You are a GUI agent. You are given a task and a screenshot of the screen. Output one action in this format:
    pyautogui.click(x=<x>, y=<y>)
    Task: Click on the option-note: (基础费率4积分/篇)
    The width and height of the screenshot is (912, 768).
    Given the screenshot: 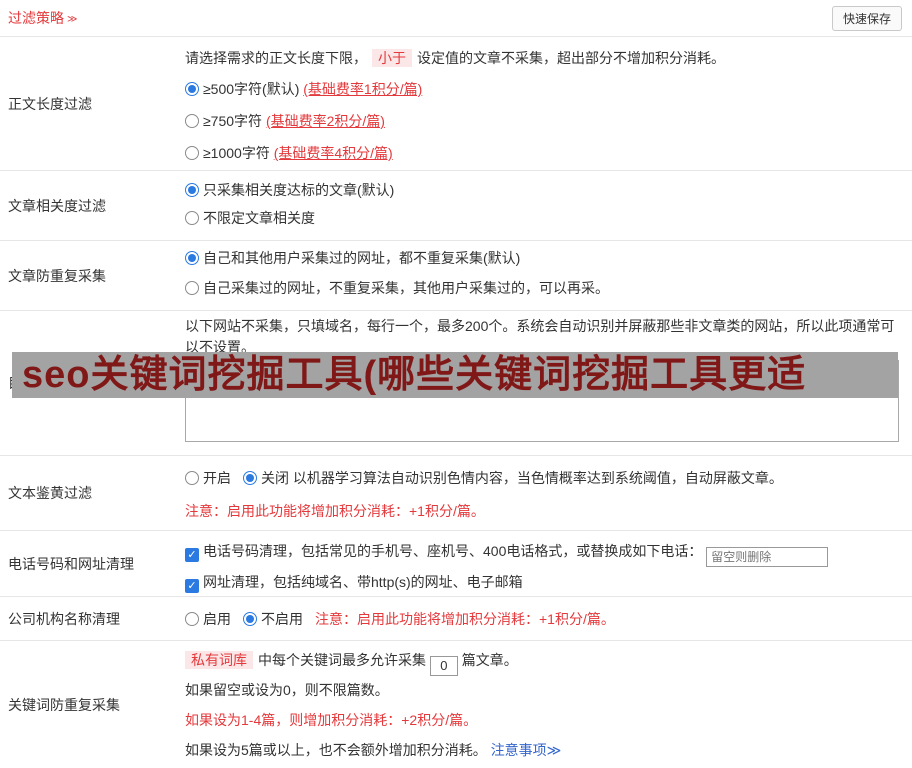 What is the action you would take?
    pyautogui.click(x=333, y=153)
    